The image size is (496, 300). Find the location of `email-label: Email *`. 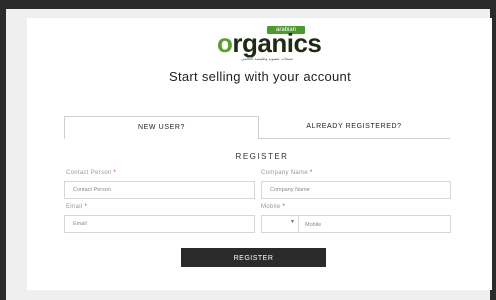

email-label: Email * is located at coordinates (77, 207).